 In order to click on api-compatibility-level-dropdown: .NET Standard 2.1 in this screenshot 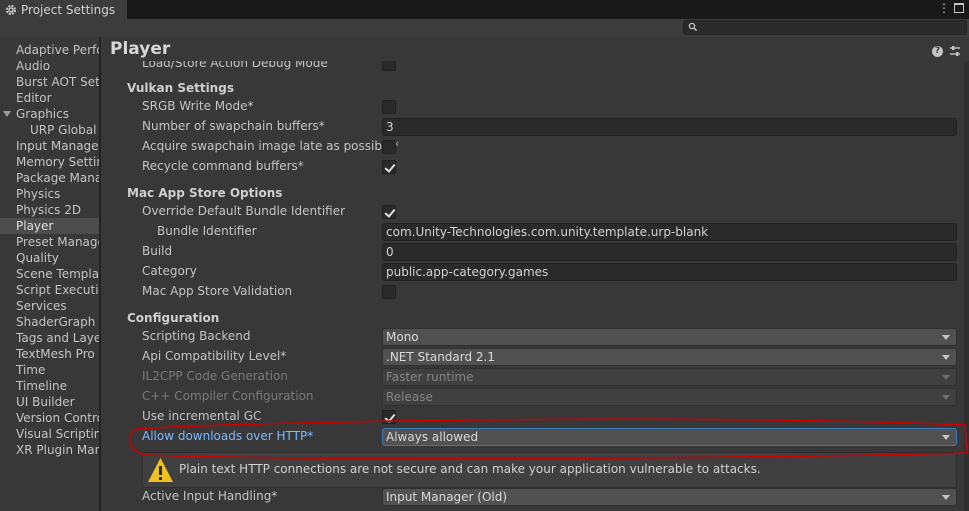, I will do `click(669, 357)`.